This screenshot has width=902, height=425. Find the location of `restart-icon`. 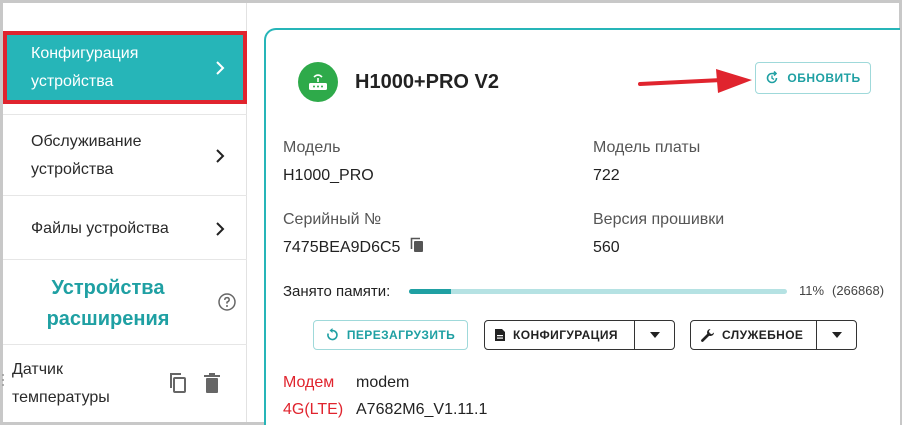

restart-icon is located at coordinates (332, 334).